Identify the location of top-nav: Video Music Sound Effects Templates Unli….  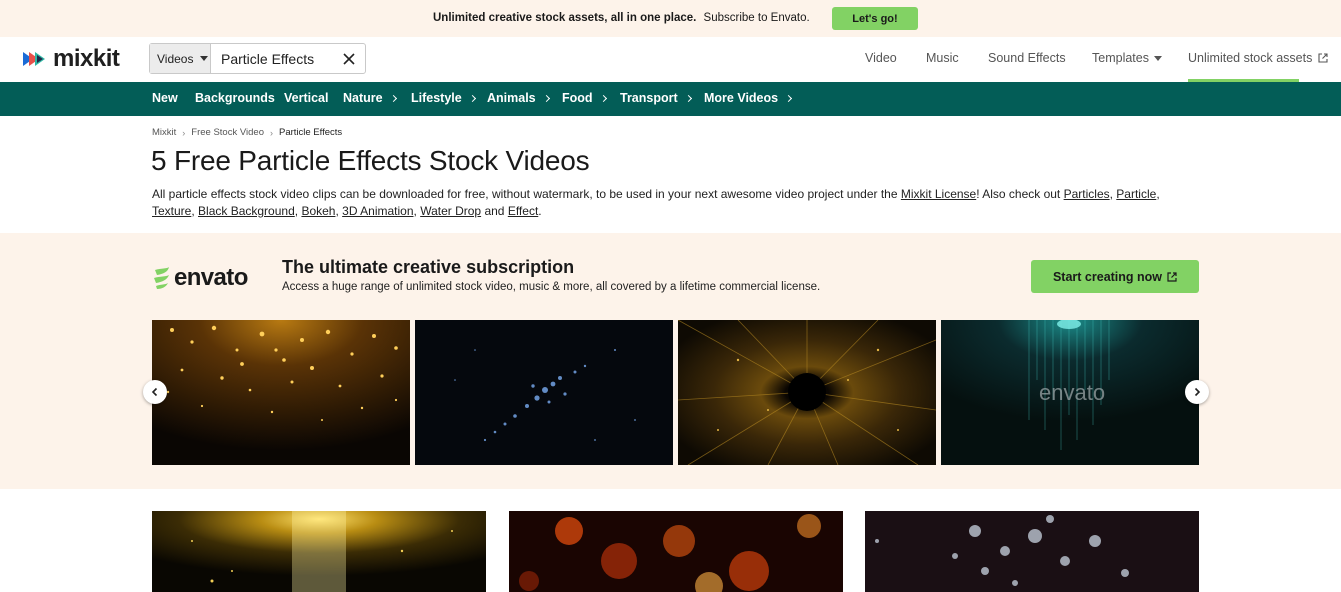
(670, 59).